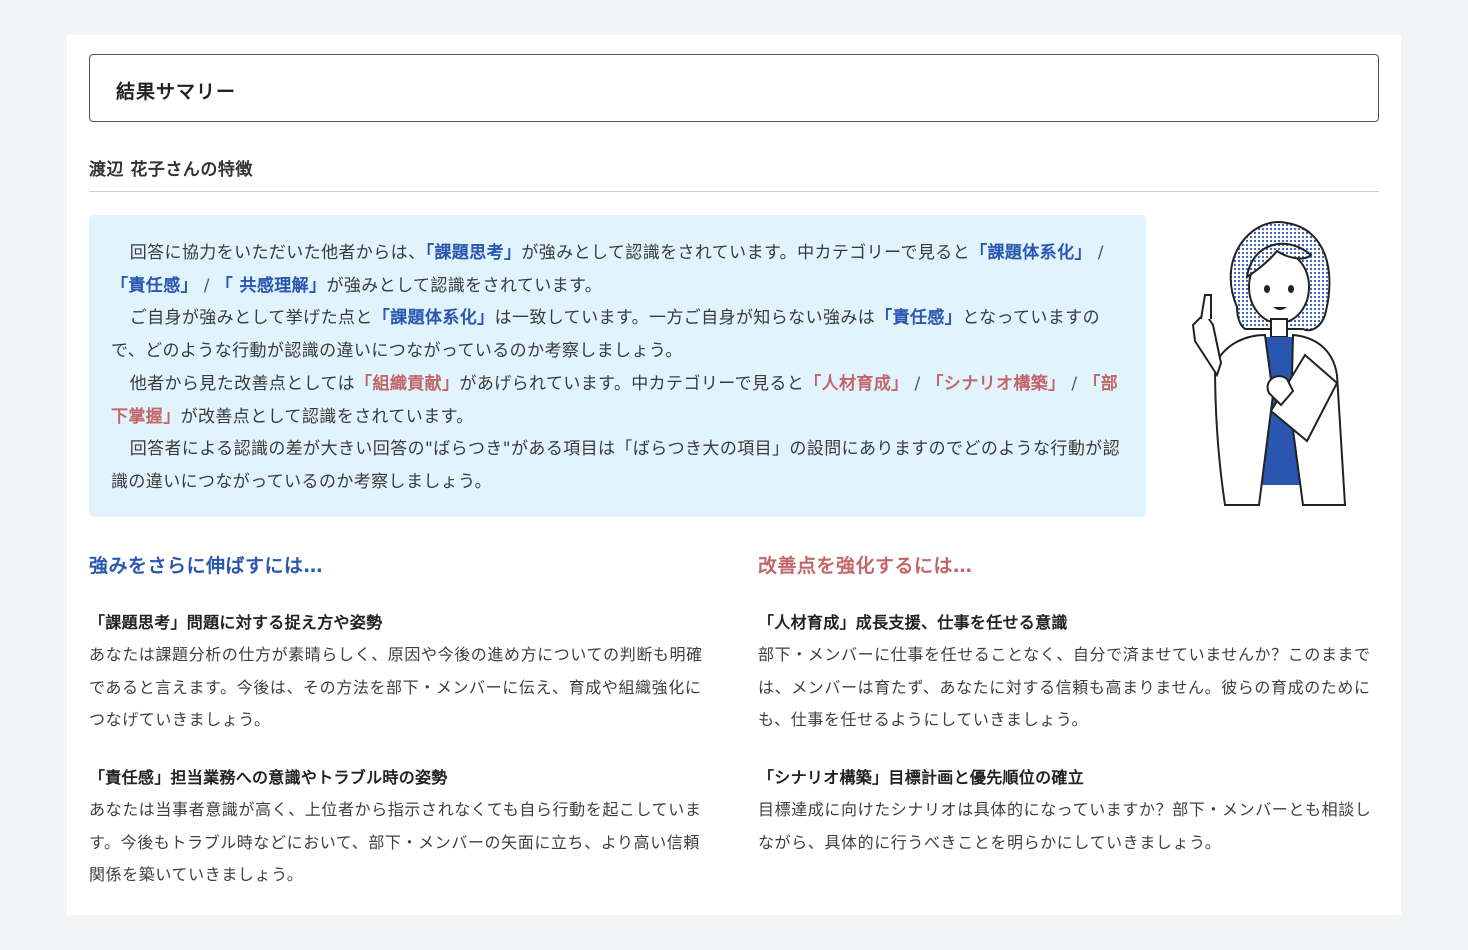 The height and width of the screenshot is (950, 1468). I want to click on strength-item-title: 「課題思考」問題に対する捉え方や姿勢, so click(236, 622).